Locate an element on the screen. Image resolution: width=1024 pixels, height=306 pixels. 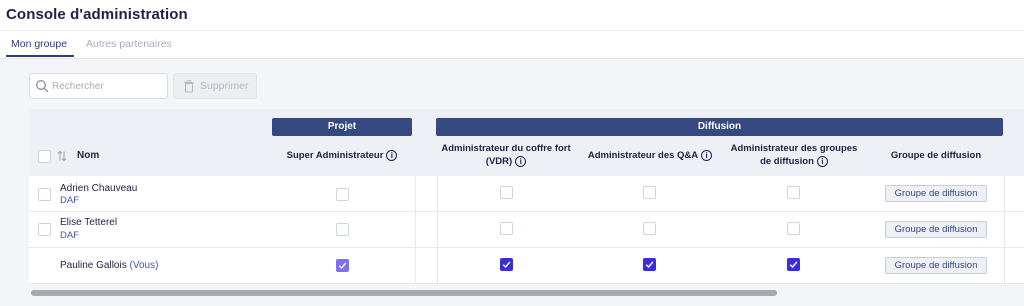
table-row: Elise Tetterel DAF Groupe de diffusion is located at coordinates (526, 230).